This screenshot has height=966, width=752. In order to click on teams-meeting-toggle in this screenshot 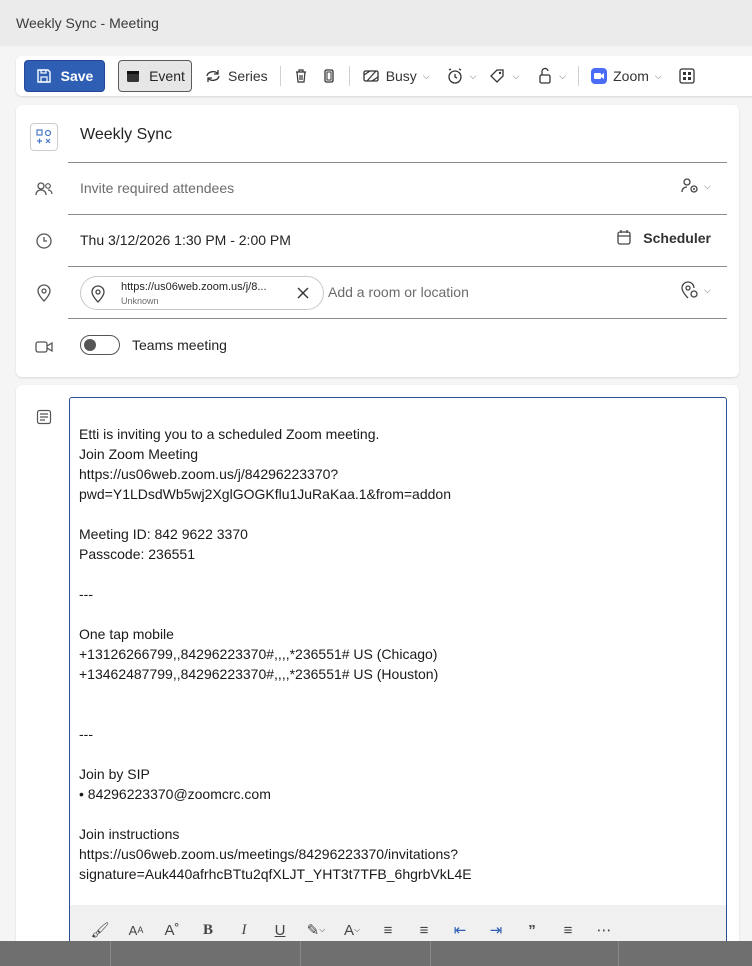, I will do `click(100, 345)`.